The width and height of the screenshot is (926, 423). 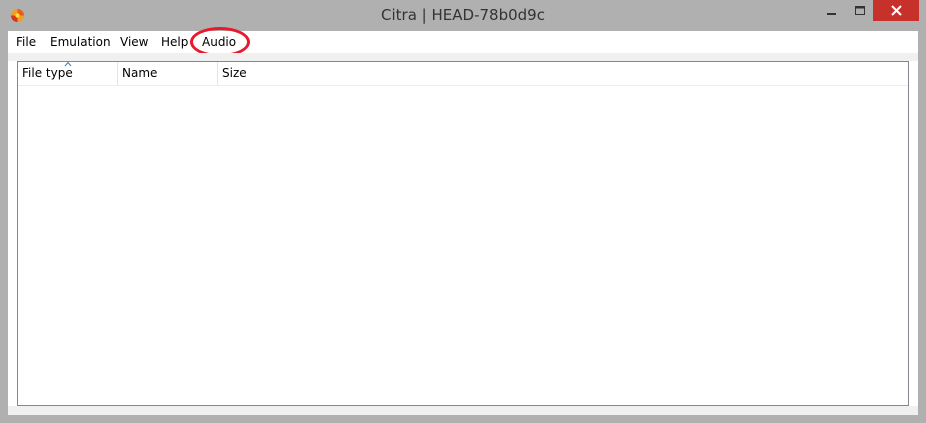 I want to click on close-button, so click(x=896, y=10).